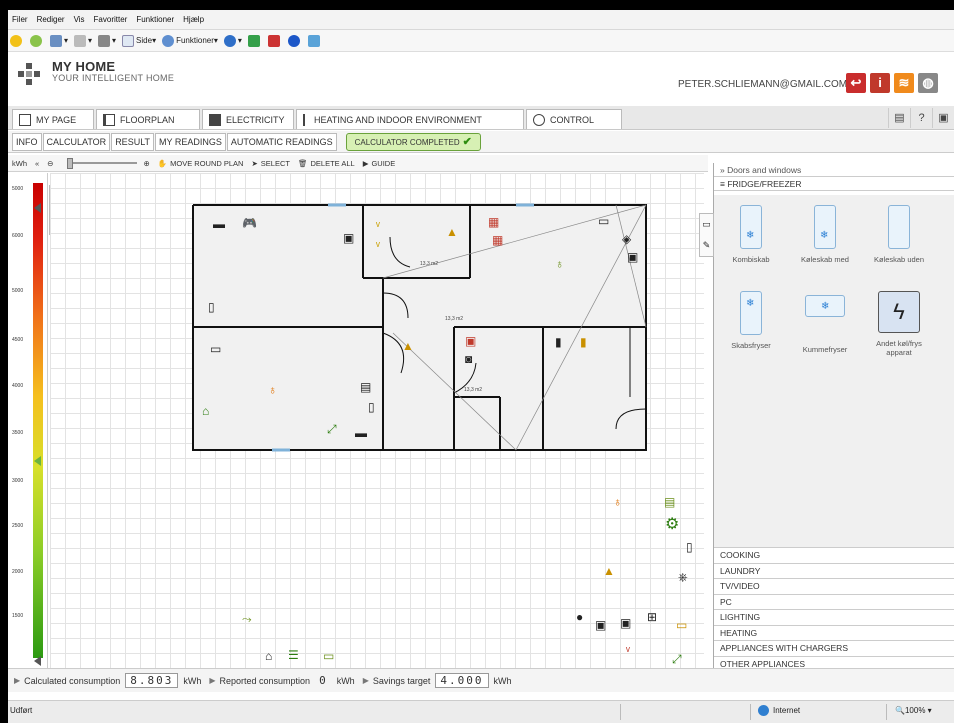 The width and height of the screenshot is (954, 723). I want to click on dvd-icon: ☰, so click(293, 655).